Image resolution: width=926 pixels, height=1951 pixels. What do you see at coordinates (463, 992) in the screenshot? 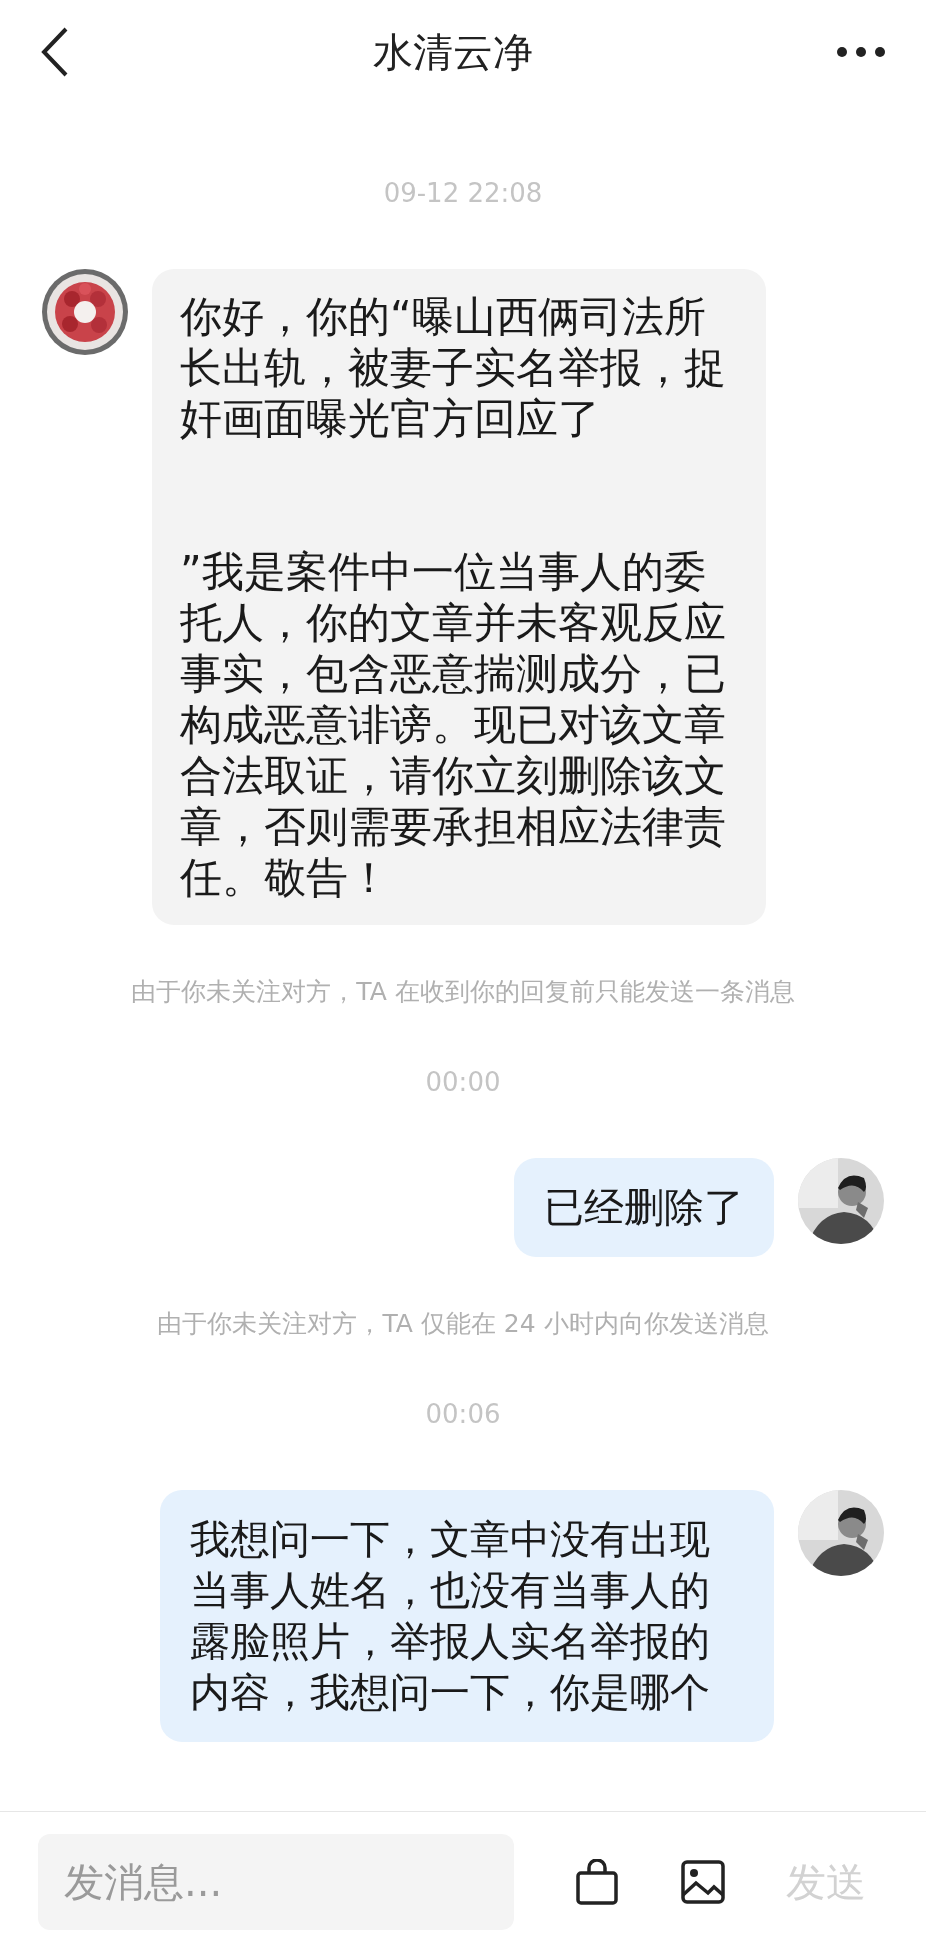
I see `notice-text: 由于你未关注对方，TA 在收到你的回复前只能发送一条消息` at bounding box center [463, 992].